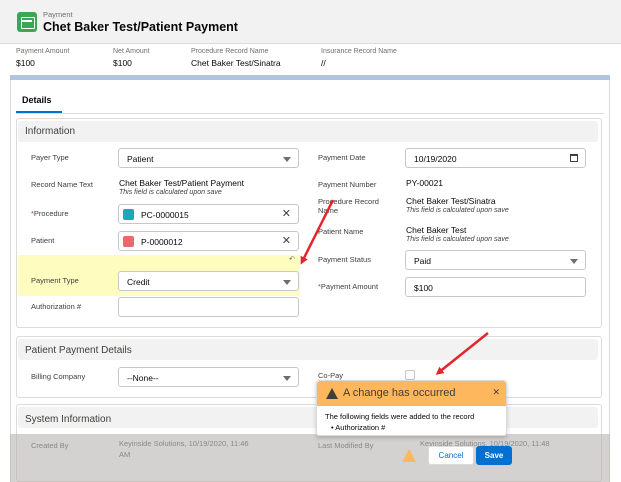 This screenshot has width=621, height=482. I want to click on last-modified-label: Last Modified By, so click(346, 445).